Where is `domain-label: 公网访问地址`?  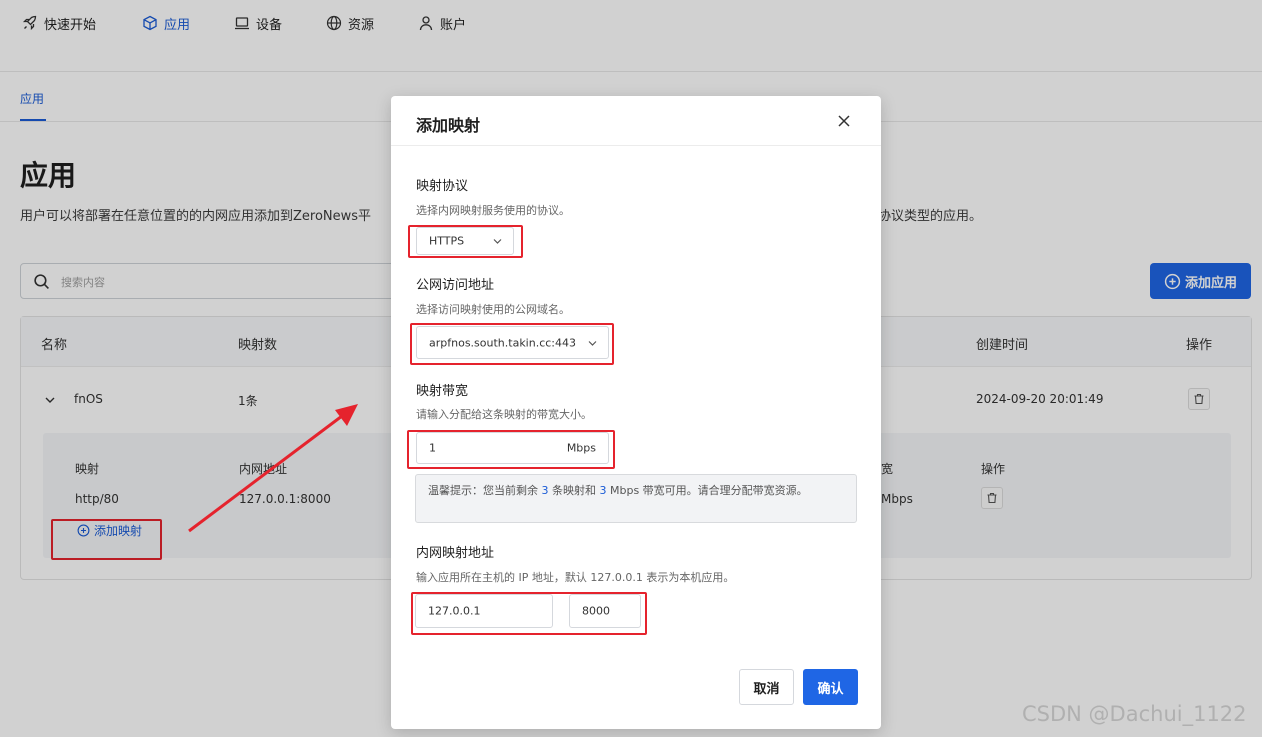
domain-label: 公网访问地址 is located at coordinates (455, 285).